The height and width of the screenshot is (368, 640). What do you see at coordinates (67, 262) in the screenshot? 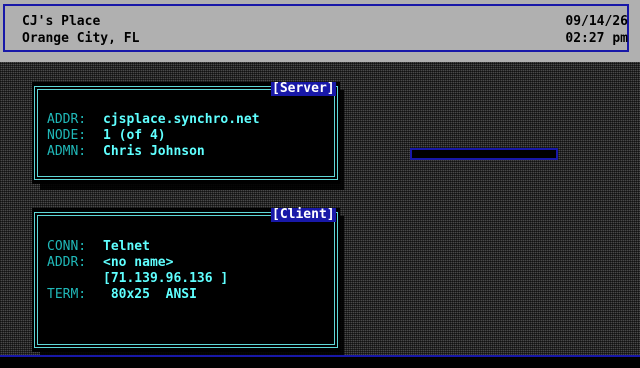
I see `client-addr-label: ADDR:` at bounding box center [67, 262].